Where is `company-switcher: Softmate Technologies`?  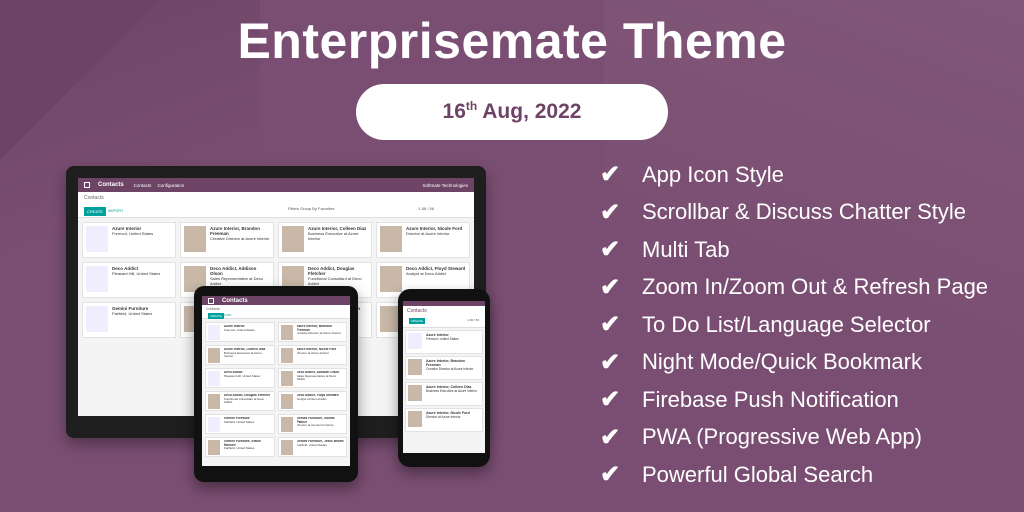
company-switcher: Softmate Technologies is located at coordinates (445, 185).